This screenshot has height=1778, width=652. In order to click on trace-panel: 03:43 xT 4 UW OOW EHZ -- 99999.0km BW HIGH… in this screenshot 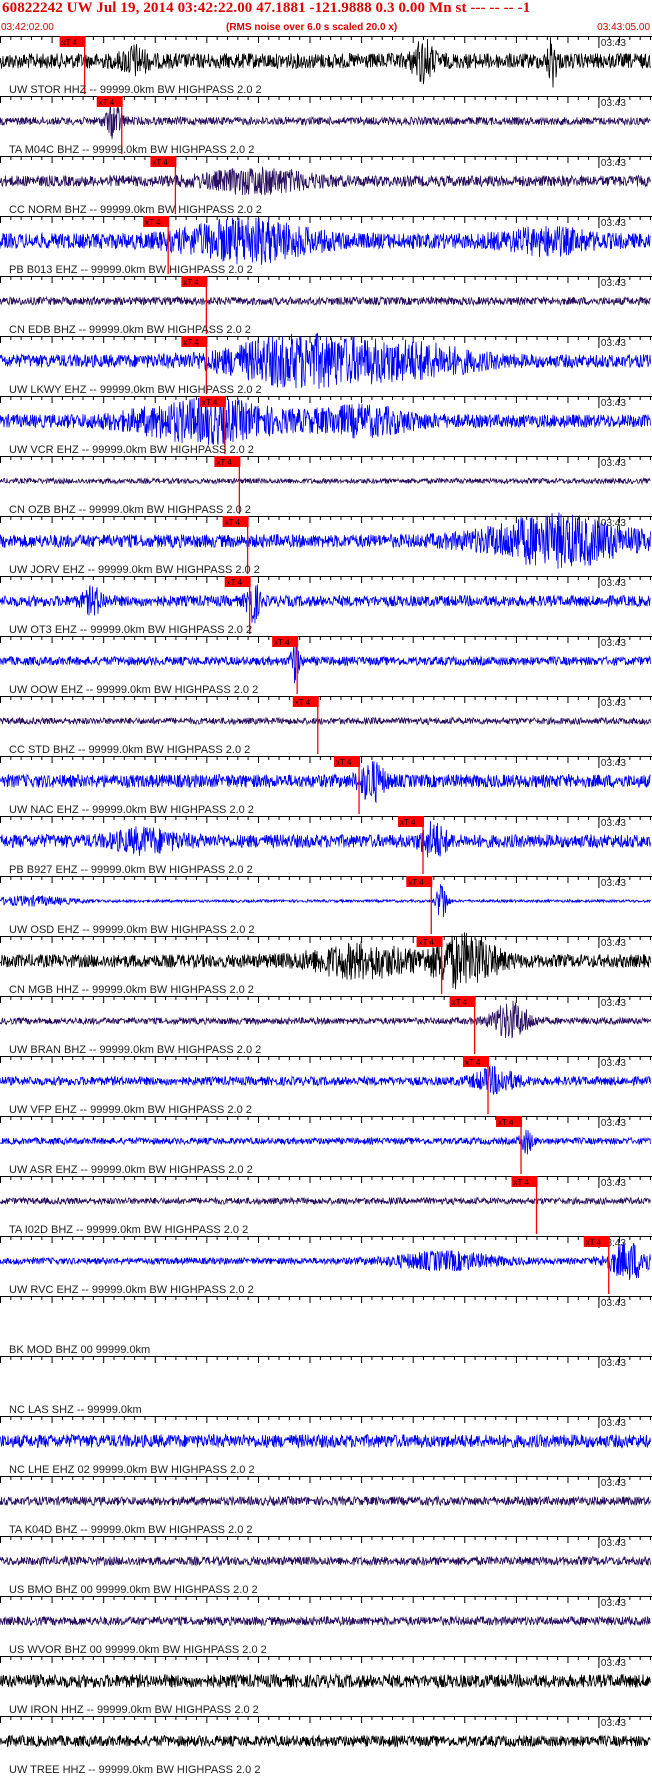, I will do `click(326, 666)`.